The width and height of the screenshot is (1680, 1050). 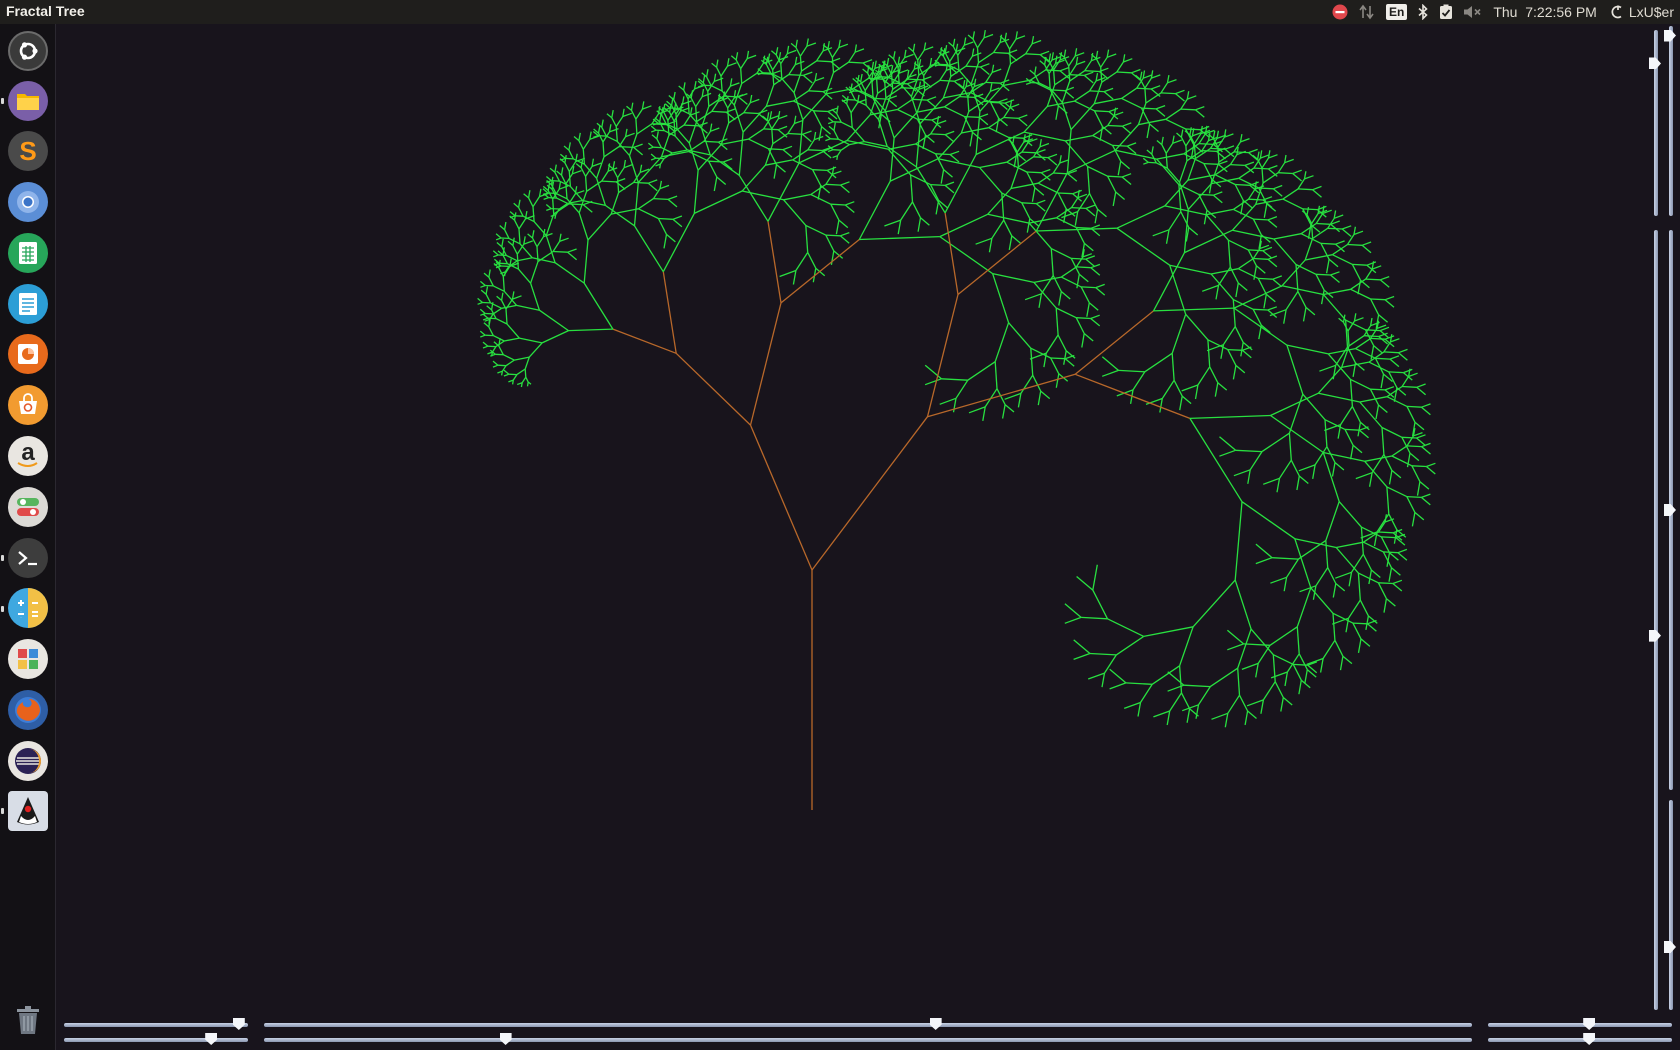 I want to click on volume-muted-icon, so click(x=1473, y=12).